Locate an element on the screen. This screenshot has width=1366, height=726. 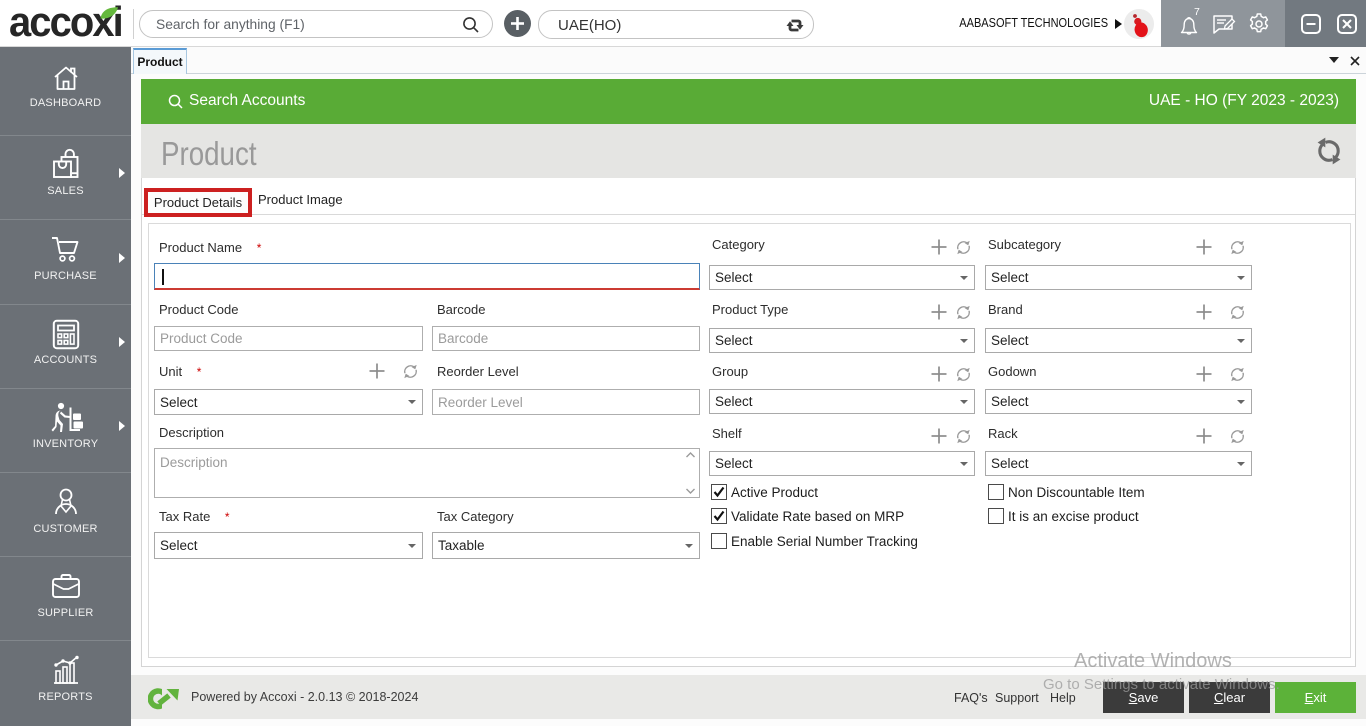
svg-text: 7 is located at coordinates (1197, 12).